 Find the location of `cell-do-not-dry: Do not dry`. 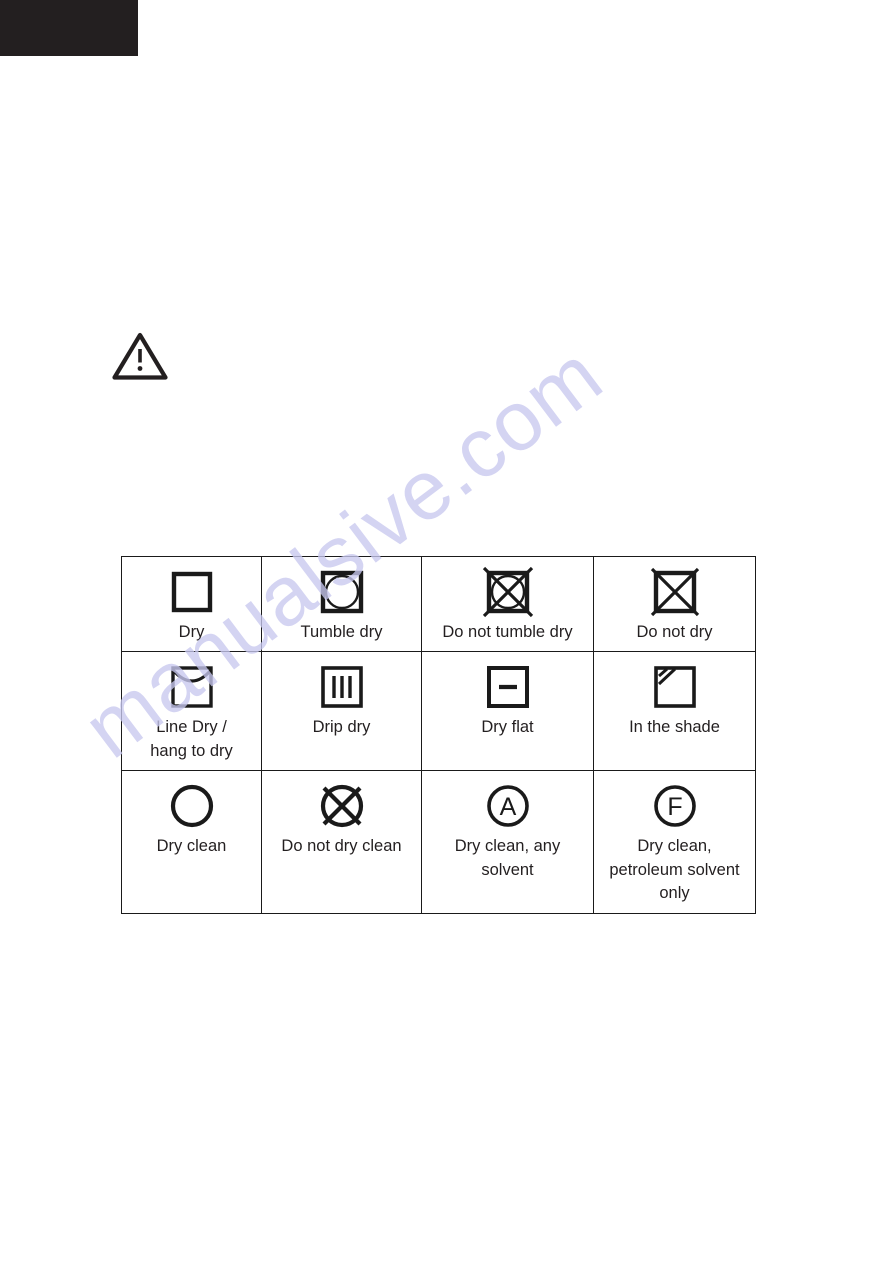

cell-do-not-dry: Do not dry is located at coordinates (674, 604).